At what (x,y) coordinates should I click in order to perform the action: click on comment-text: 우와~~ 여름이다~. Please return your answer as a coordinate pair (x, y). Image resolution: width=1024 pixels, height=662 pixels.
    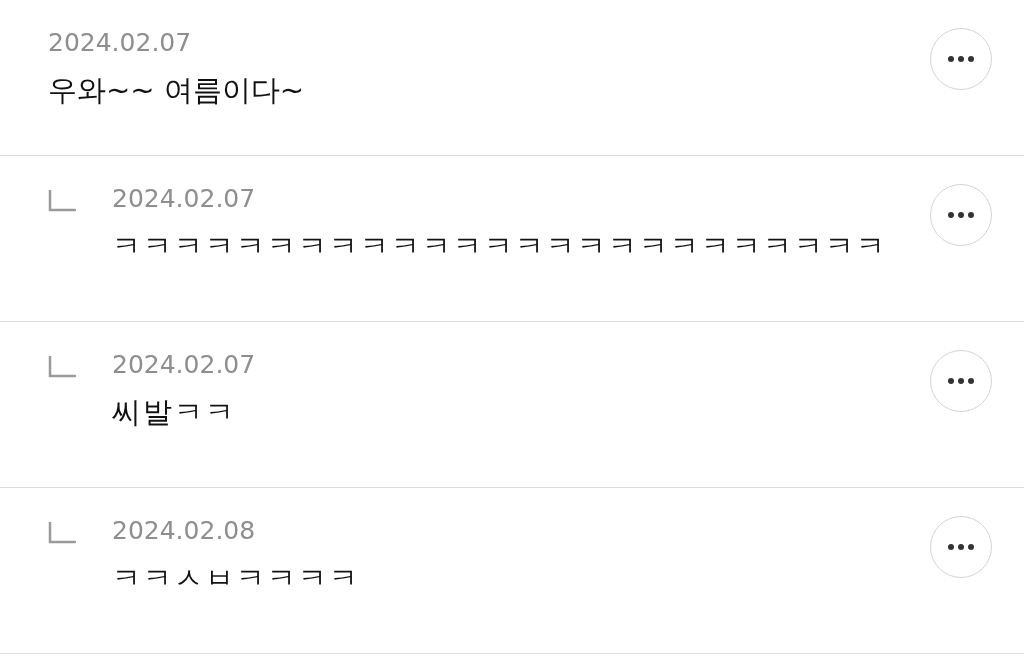
    Looking at the image, I should click on (177, 90).